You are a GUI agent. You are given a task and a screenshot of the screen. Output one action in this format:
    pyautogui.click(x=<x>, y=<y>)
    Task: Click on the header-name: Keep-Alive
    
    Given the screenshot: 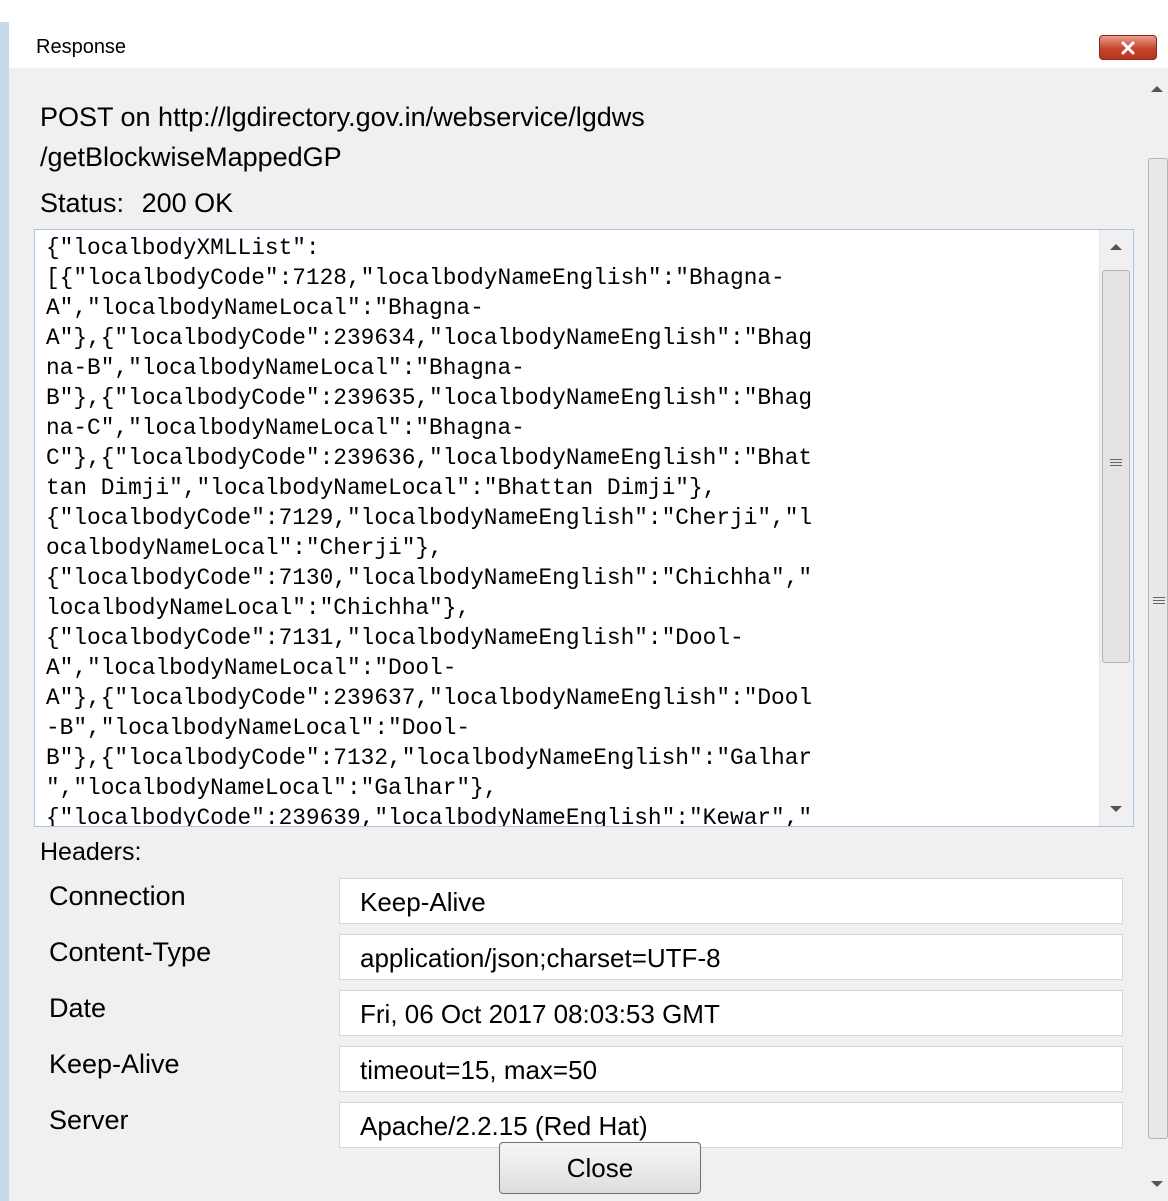 What is the action you would take?
    pyautogui.click(x=114, y=1064)
    